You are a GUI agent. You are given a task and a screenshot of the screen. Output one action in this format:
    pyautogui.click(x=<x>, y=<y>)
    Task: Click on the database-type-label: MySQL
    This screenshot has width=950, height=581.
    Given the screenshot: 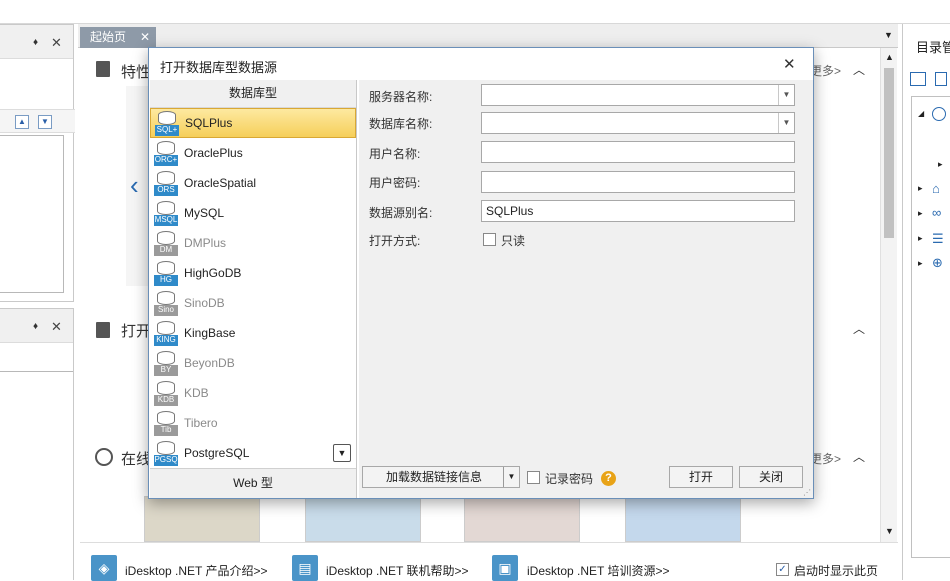 What is the action you would take?
    pyautogui.click(x=204, y=213)
    